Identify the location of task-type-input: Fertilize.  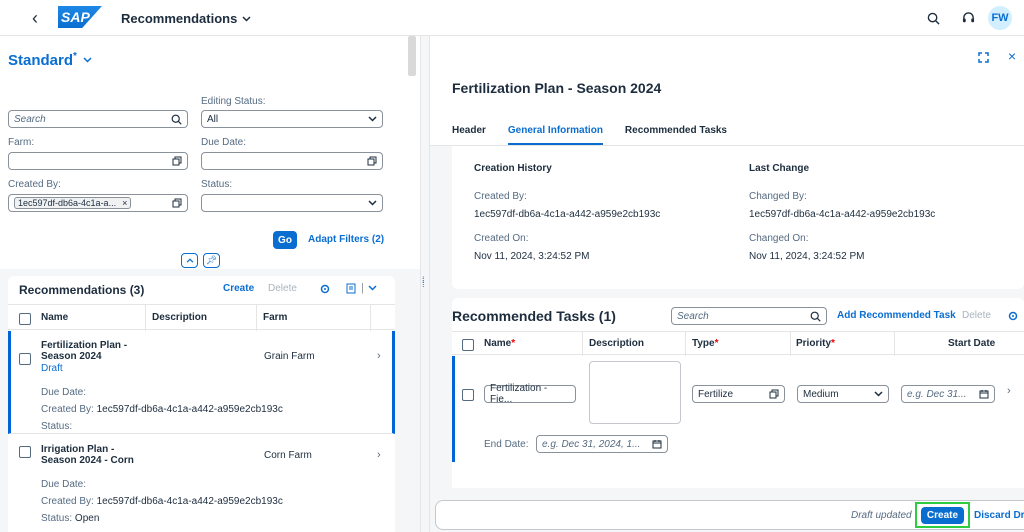
(738, 394).